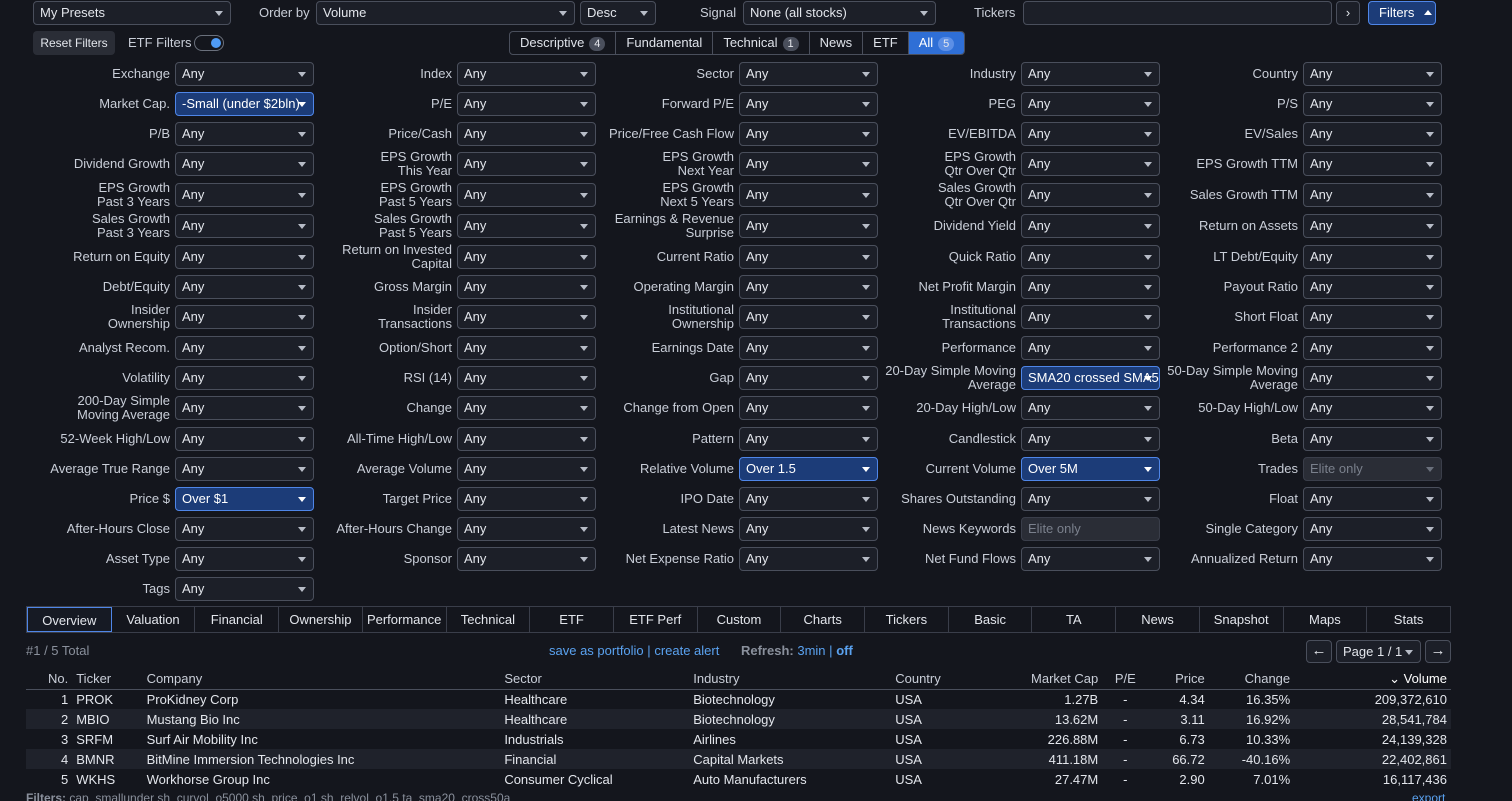 The width and height of the screenshot is (1512, 801). Describe the element at coordinates (951, 679) in the screenshot. I see `column-header-country: Country` at that location.